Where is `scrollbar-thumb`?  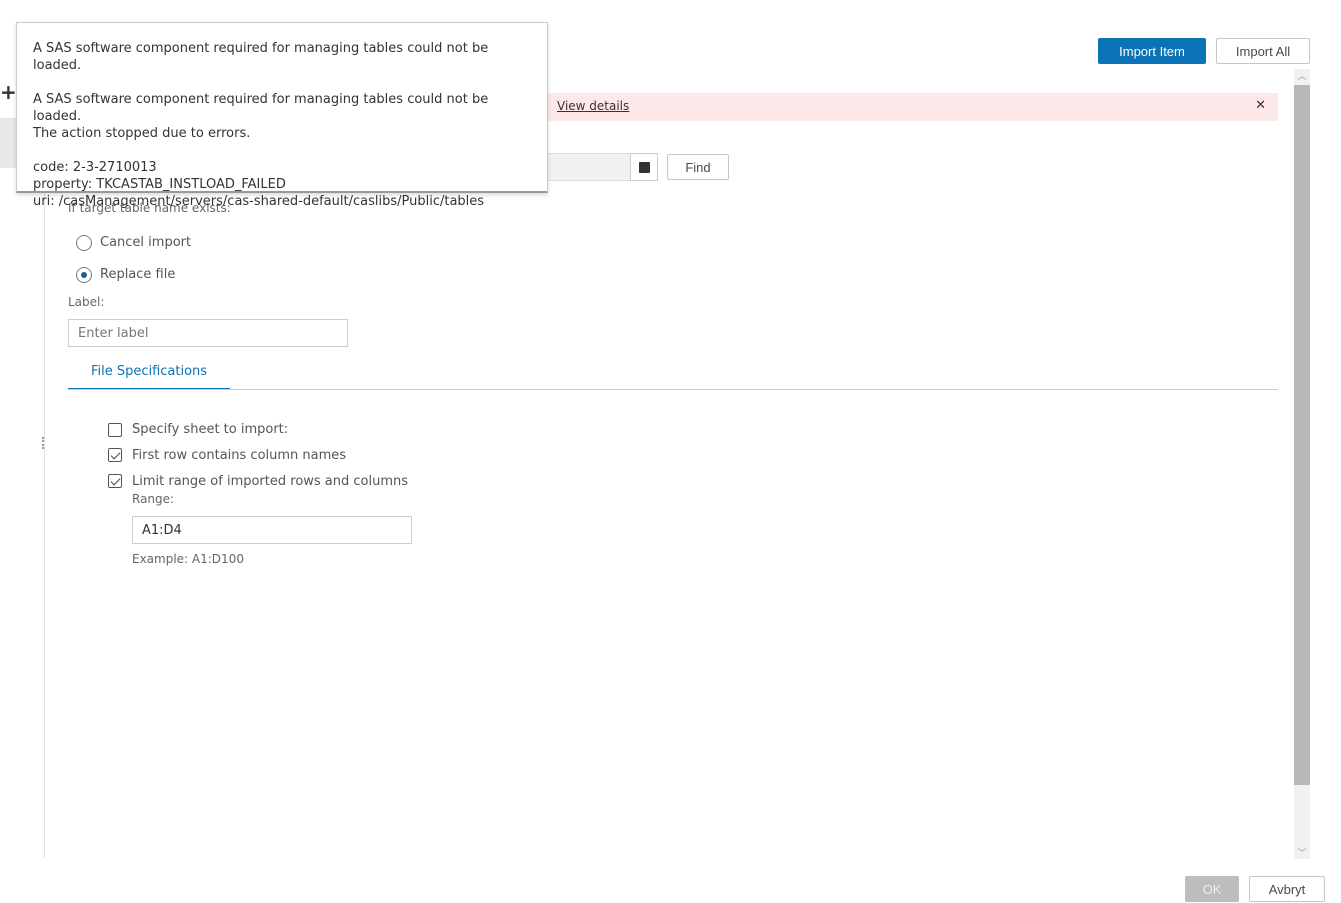
scrollbar-thumb is located at coordinates (1302, 435).